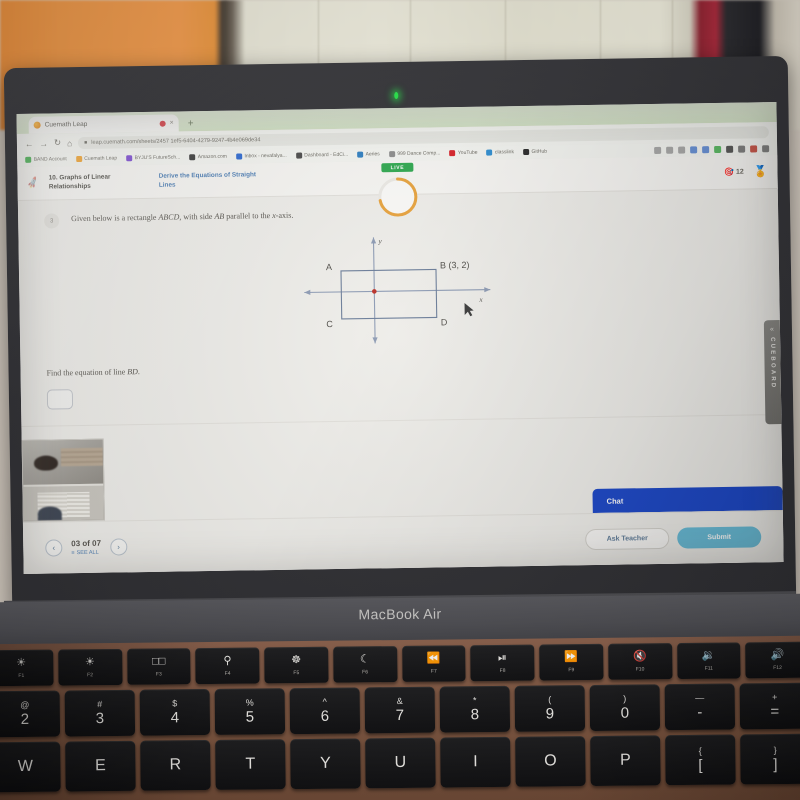 Image resolution: width=800 pixels, height=800 pixels. What do you see at coordinates (99, 182) in the screenshot?
I see `breadcrumb-unit: 10. Graphs of Linear Relationships` at bounding box center [99, 182].